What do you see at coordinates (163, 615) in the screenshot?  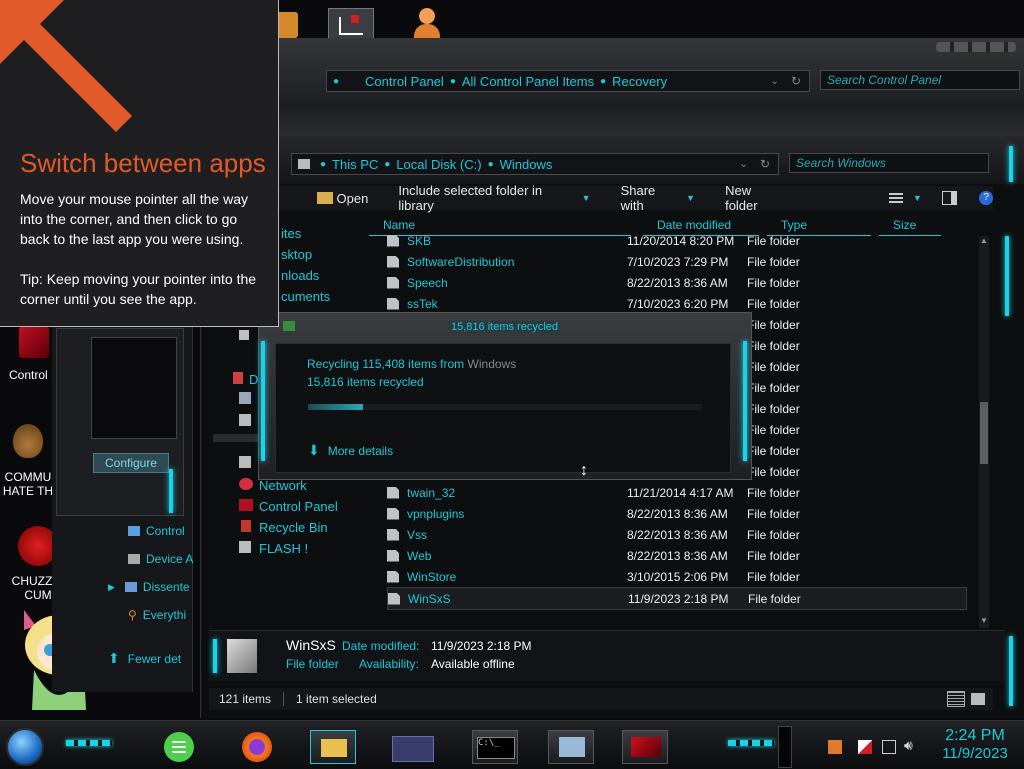 I see `related-item: ⚲ Everythi` at bounding box center [163, 615].